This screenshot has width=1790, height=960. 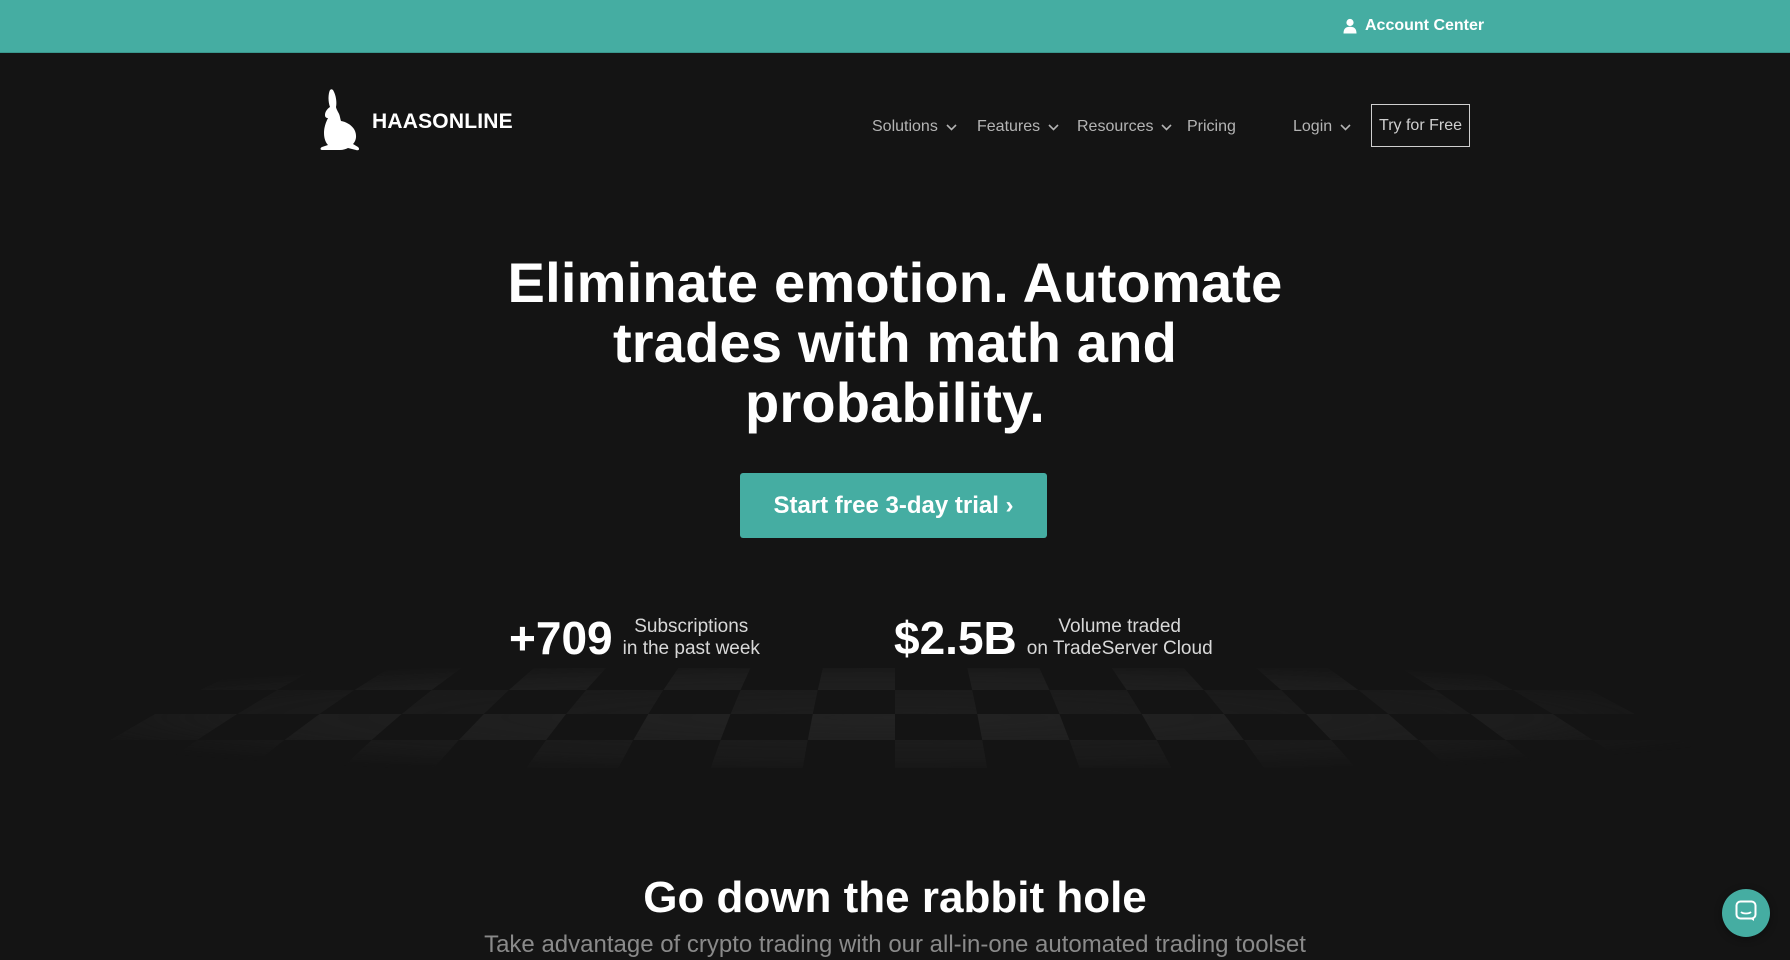 I want to click on nav-features: Features, so click(x=1018, y=127).